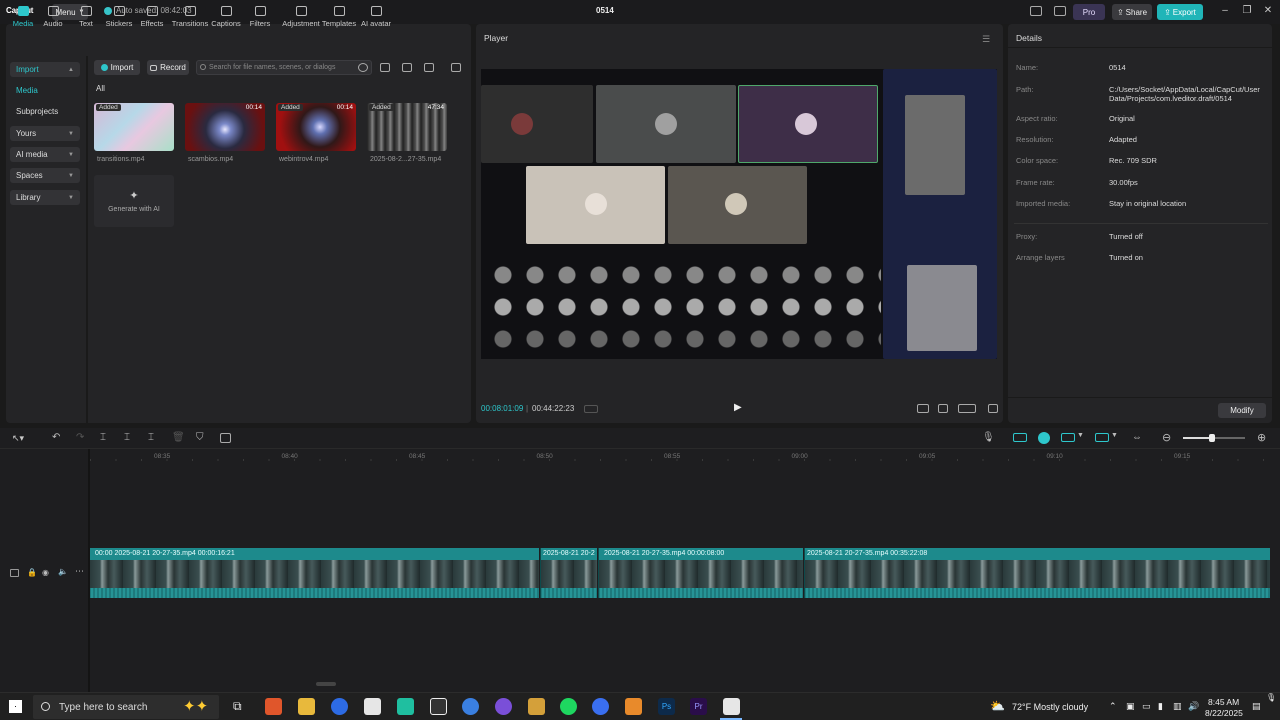  Describe the element at coordinates (988, 437) in the screenshot. I see `microphone-icon: 🎙` at that location.